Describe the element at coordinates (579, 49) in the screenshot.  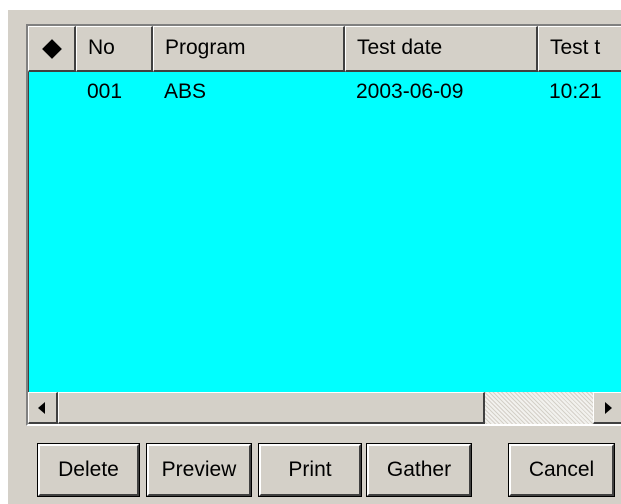
I see `column-header-test-time: Test t` at that location.